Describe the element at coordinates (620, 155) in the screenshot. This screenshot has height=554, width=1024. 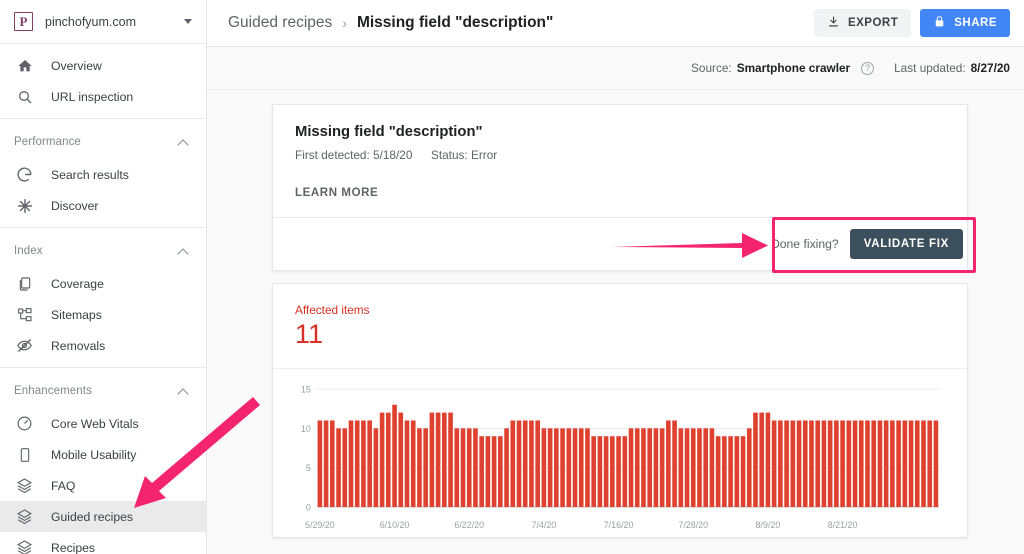
I see `issue-meta: First detected: 5/18/20 Status: Error` at that location.